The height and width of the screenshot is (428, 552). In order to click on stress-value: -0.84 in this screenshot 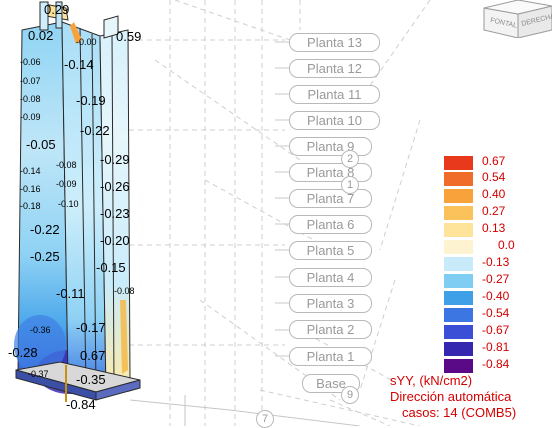, I will do `click(81, 404)`.